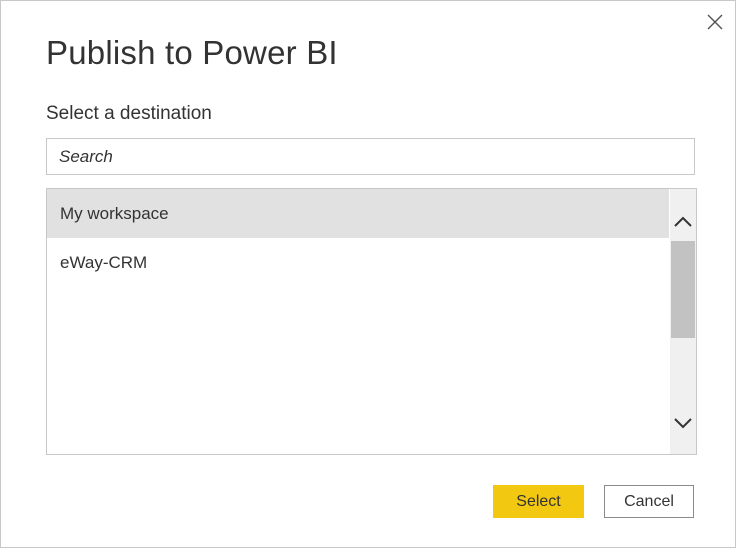  Describe the element at coordinates (370, 156) in the screenshot. I see `search-input` at that location.